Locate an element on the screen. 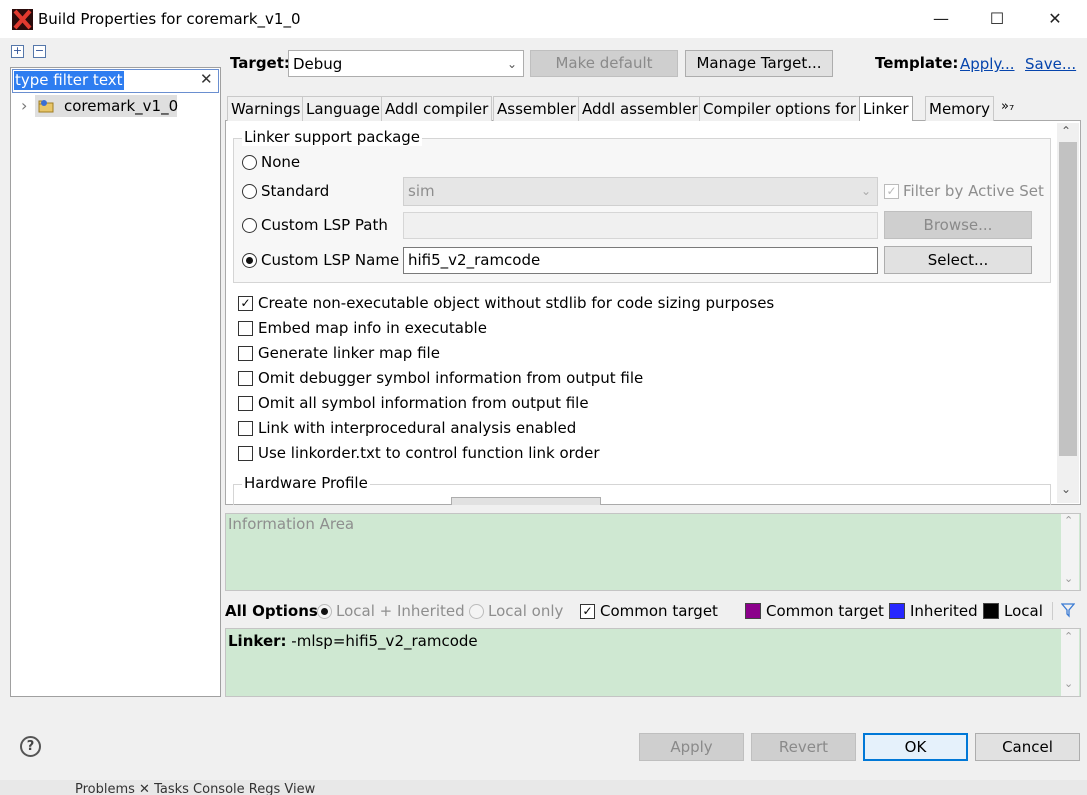 The width and height of the screenshot is (1087, 795). legend-local: Local is located at coordinates (1023, 611).